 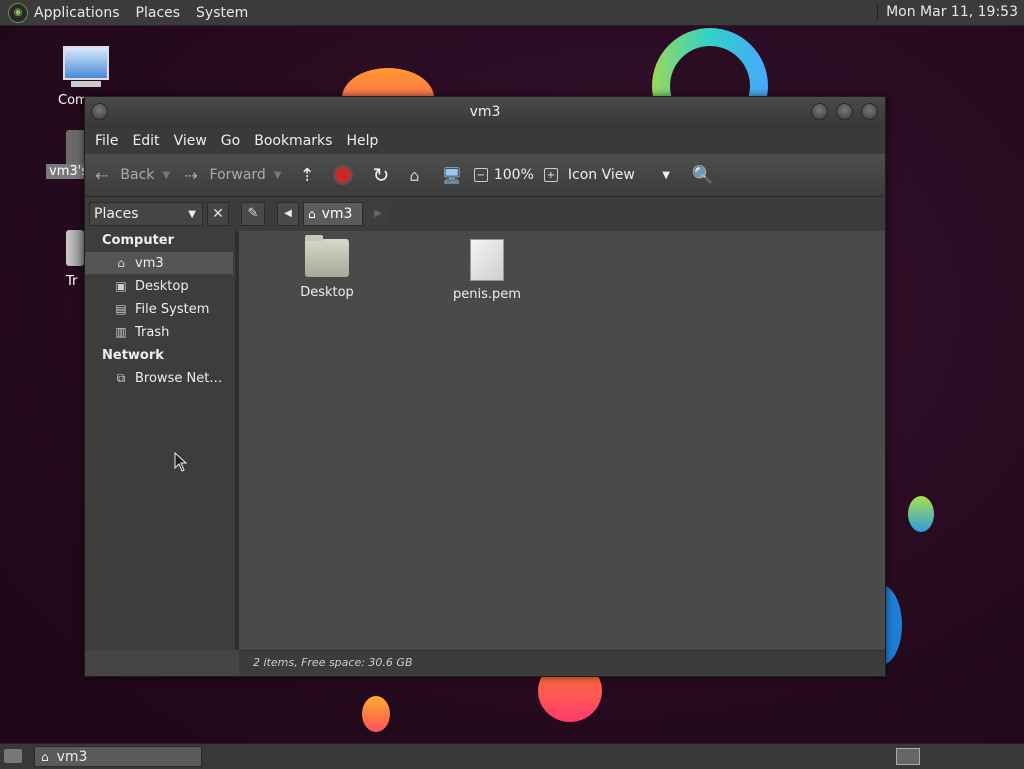 I want to click on zoom-level: 100%, so click(x=513, y=175).